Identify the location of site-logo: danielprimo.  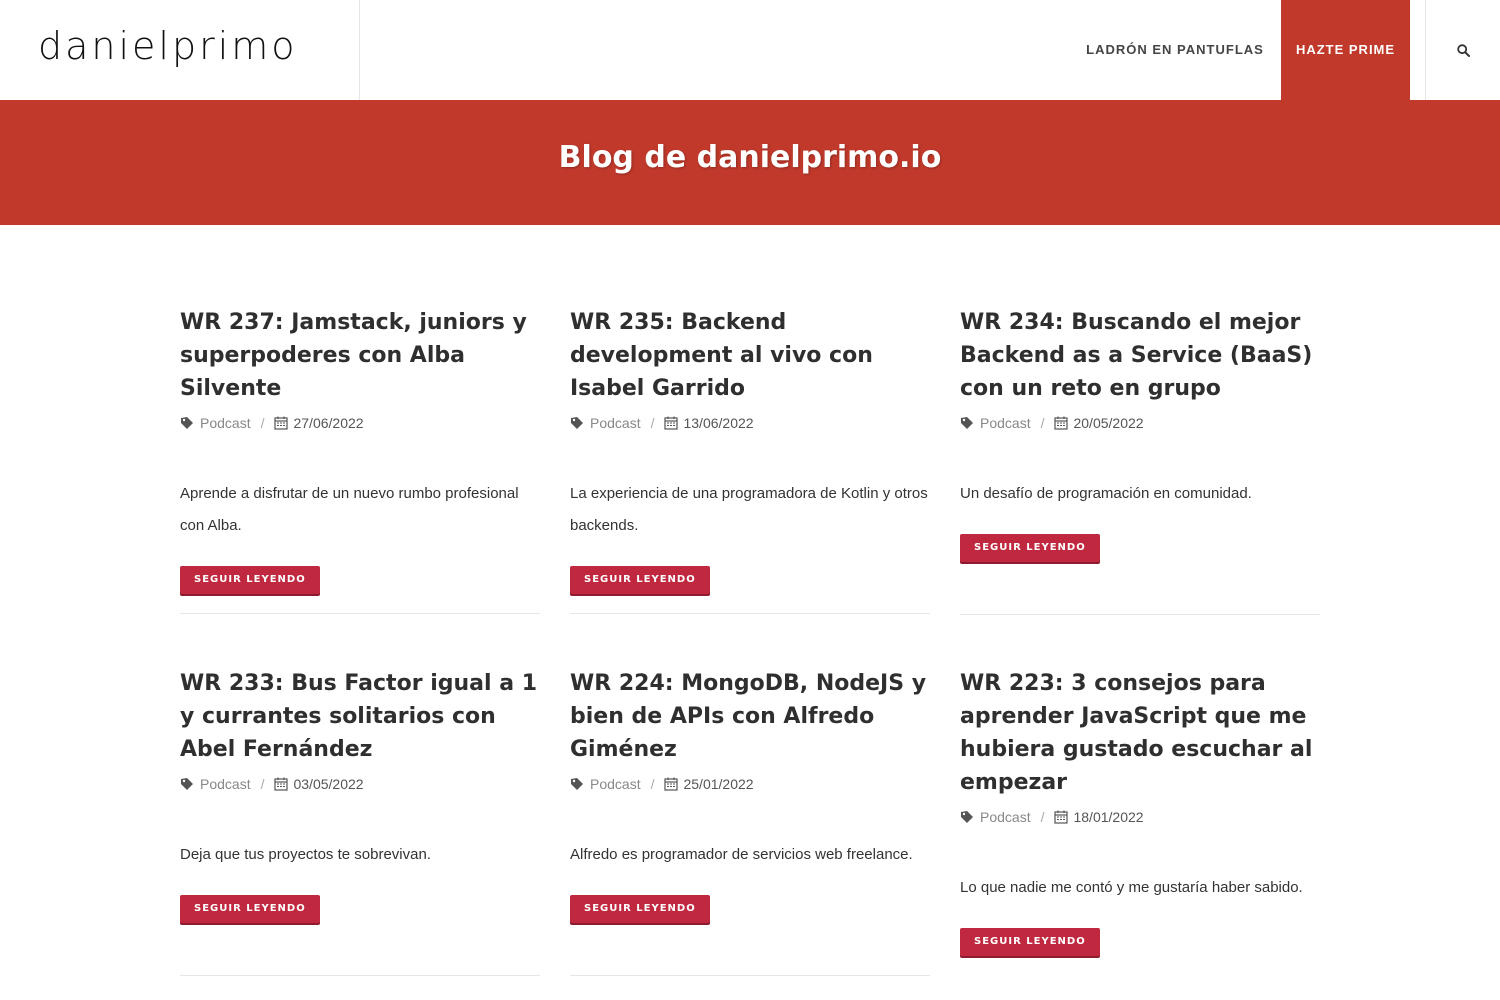
(168, 46).